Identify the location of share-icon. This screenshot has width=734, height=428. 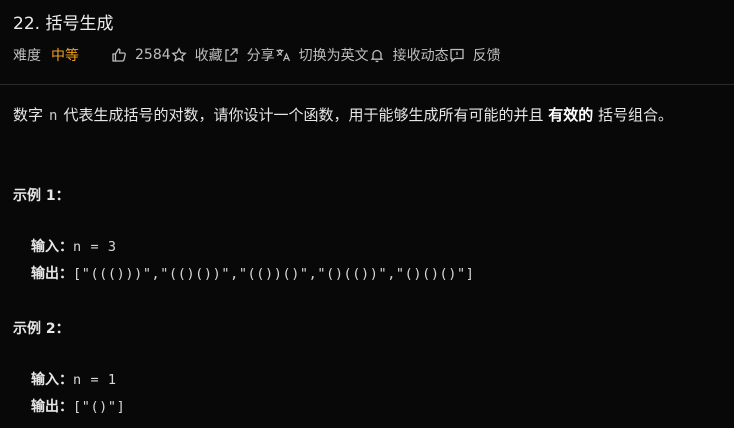
(231, 55).